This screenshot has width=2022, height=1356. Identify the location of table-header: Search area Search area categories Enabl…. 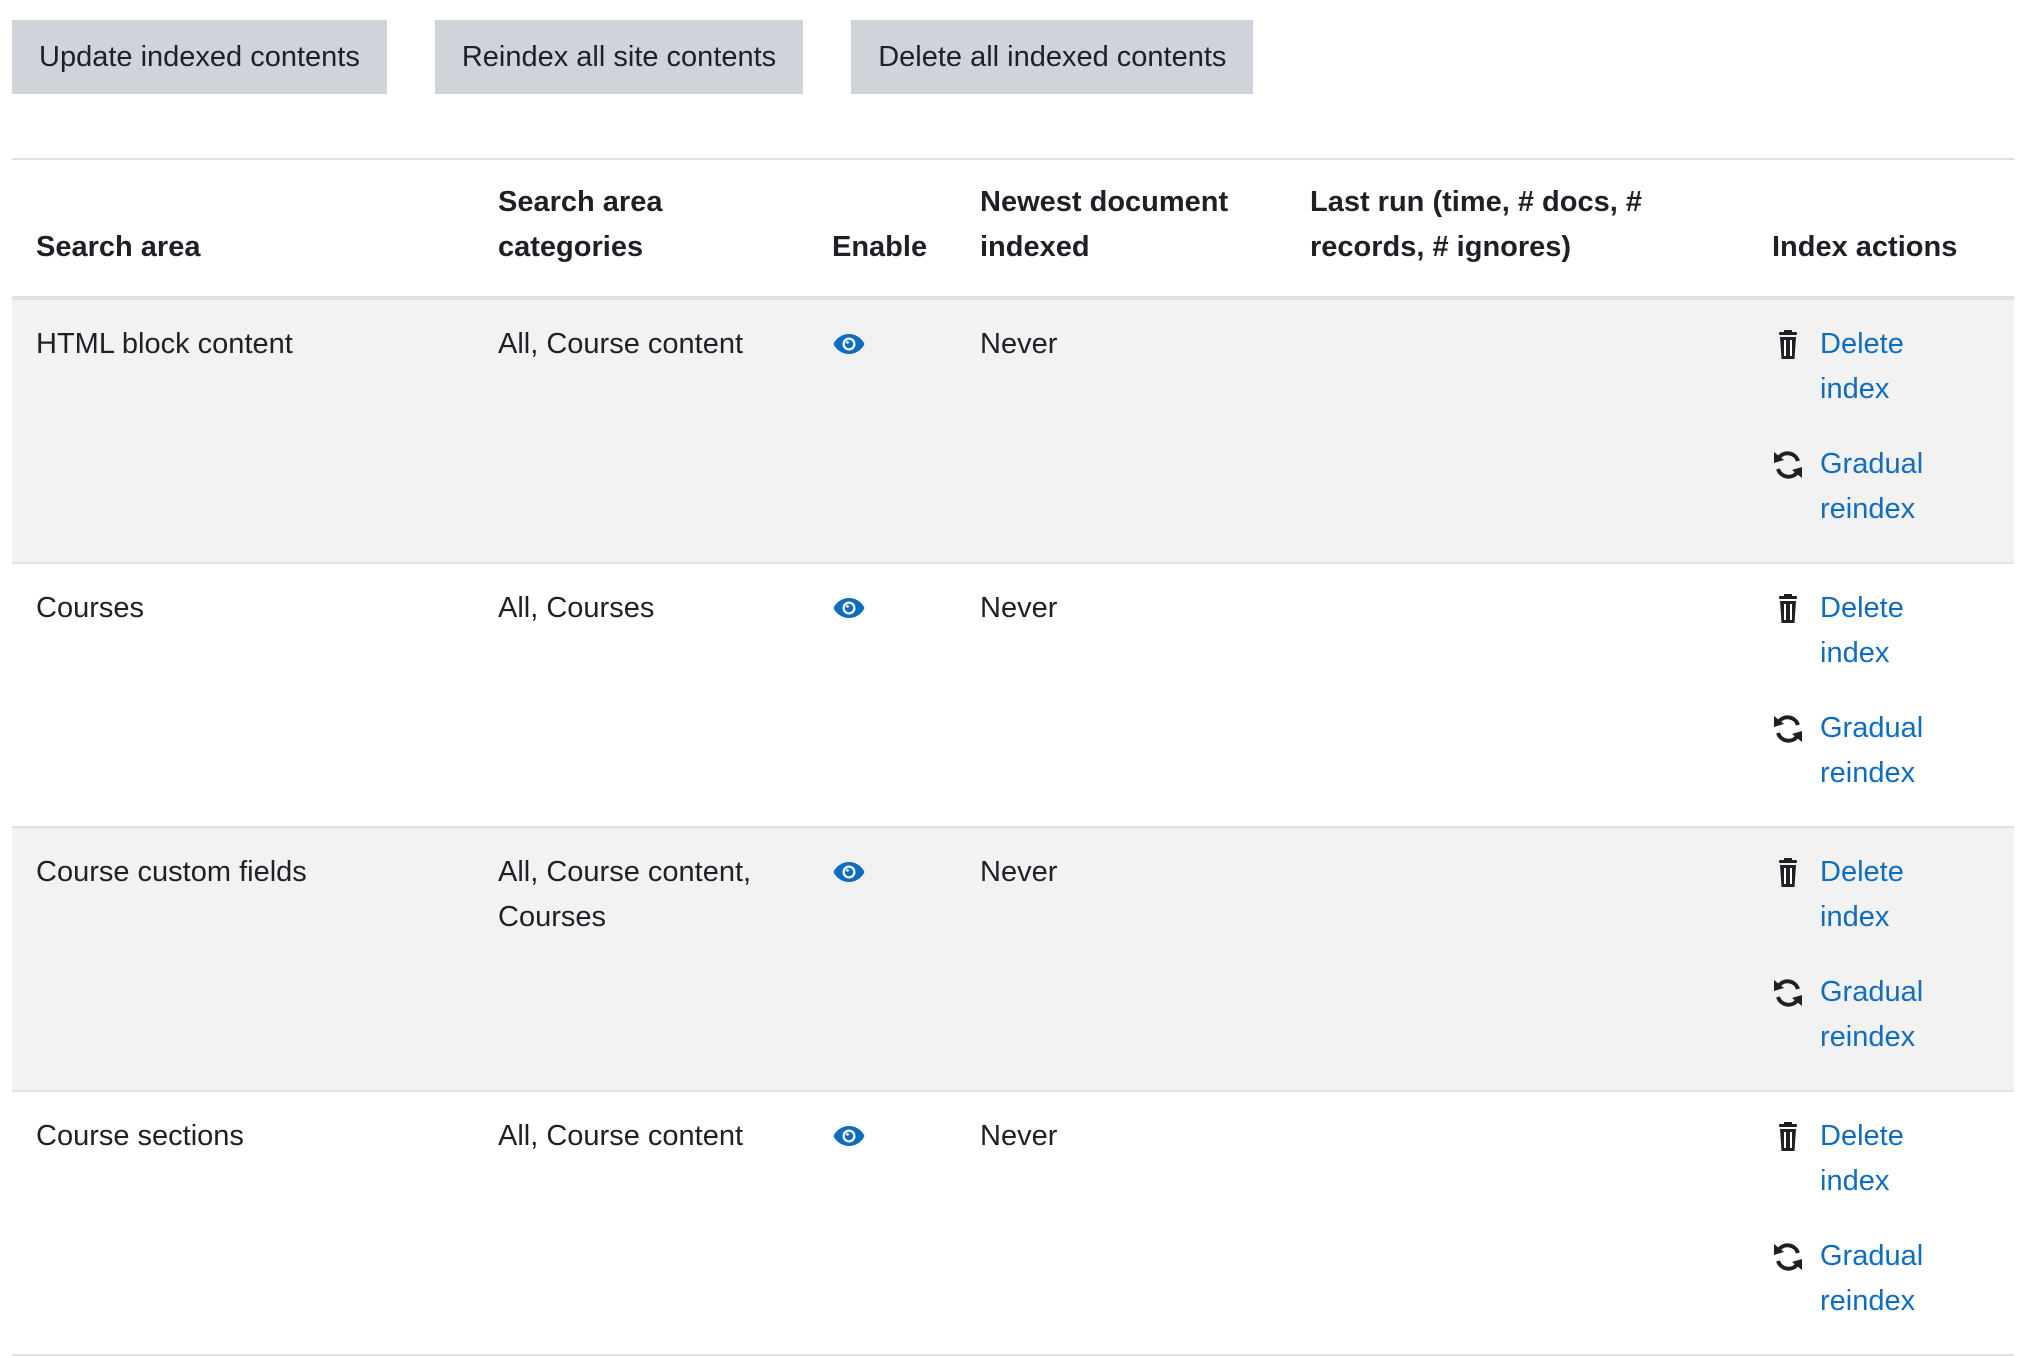
(1013, 230).